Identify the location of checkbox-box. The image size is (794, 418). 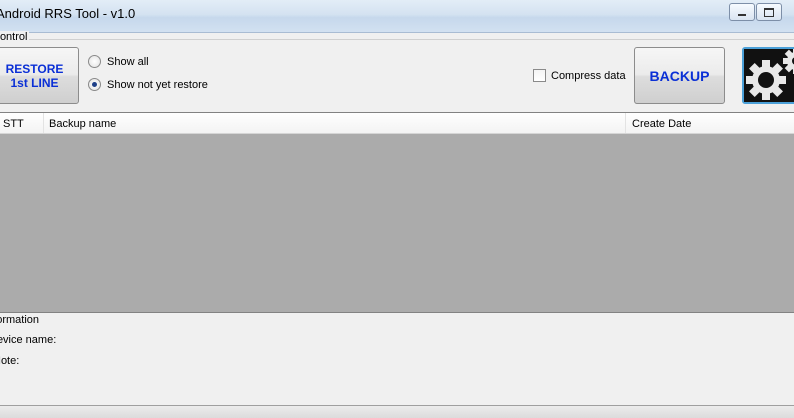
(539, 75).